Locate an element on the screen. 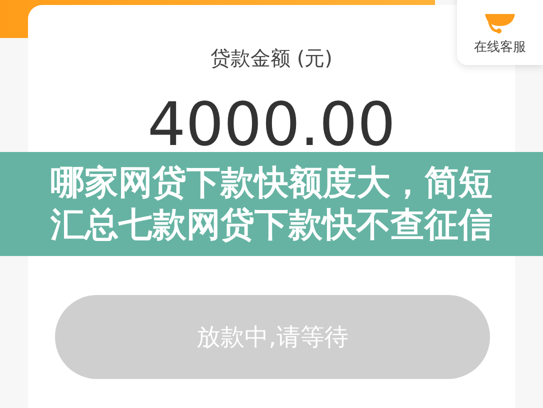 This screenshot has height=408, width=543. loan-amount: 4000.00 is located at coordinates (271, 125).